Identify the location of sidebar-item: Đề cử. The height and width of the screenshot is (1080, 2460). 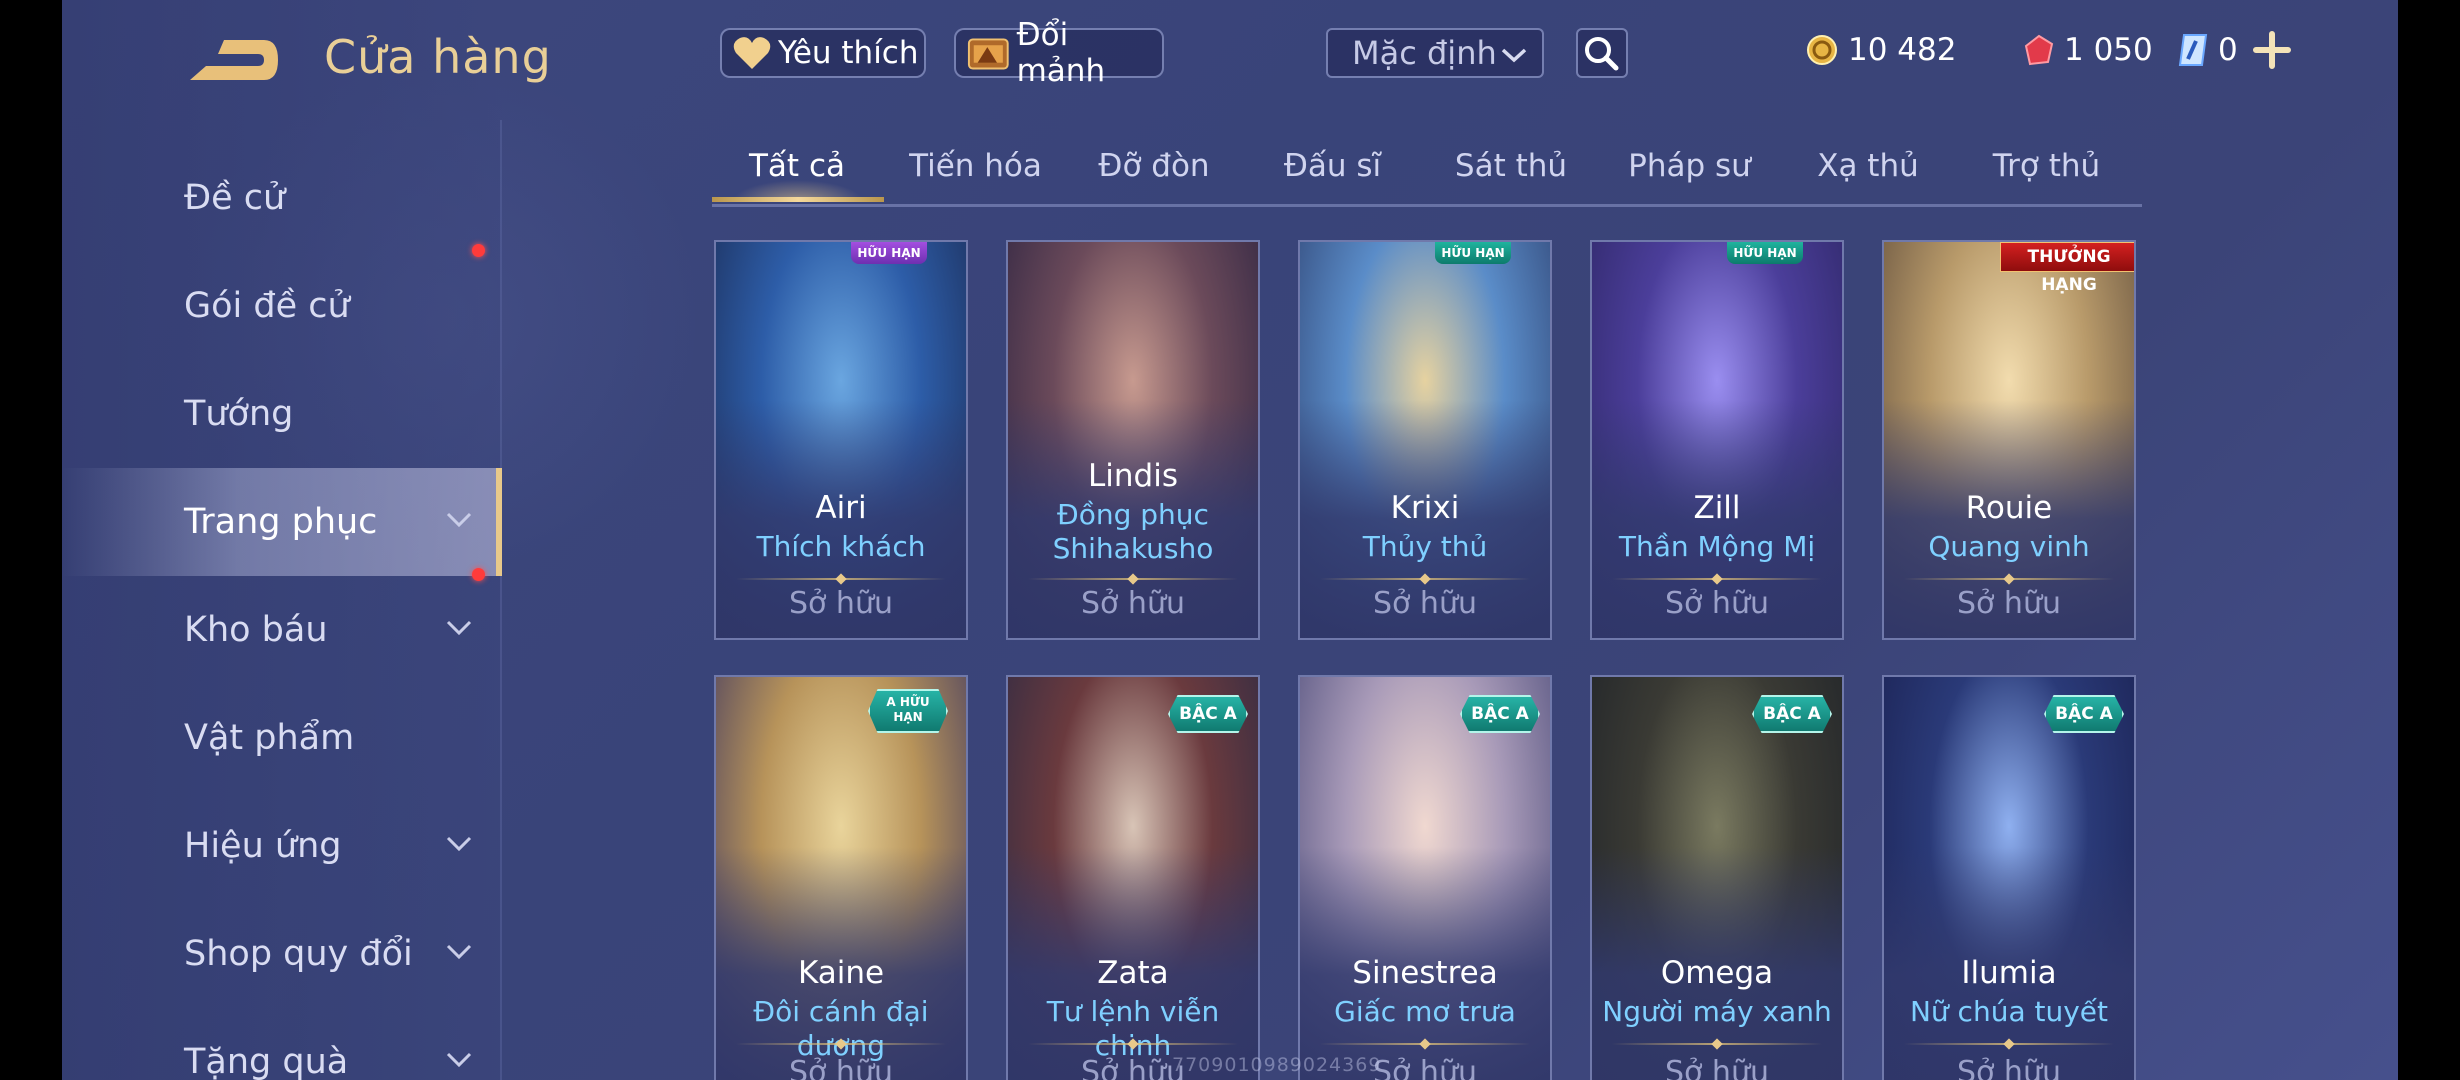
(282, 198).